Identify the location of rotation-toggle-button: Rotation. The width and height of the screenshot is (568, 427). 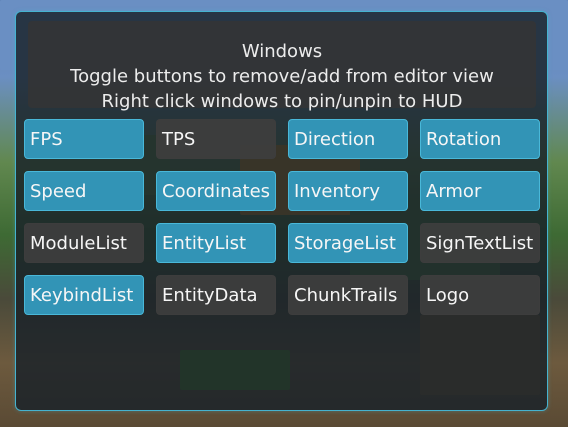
(480, 139).